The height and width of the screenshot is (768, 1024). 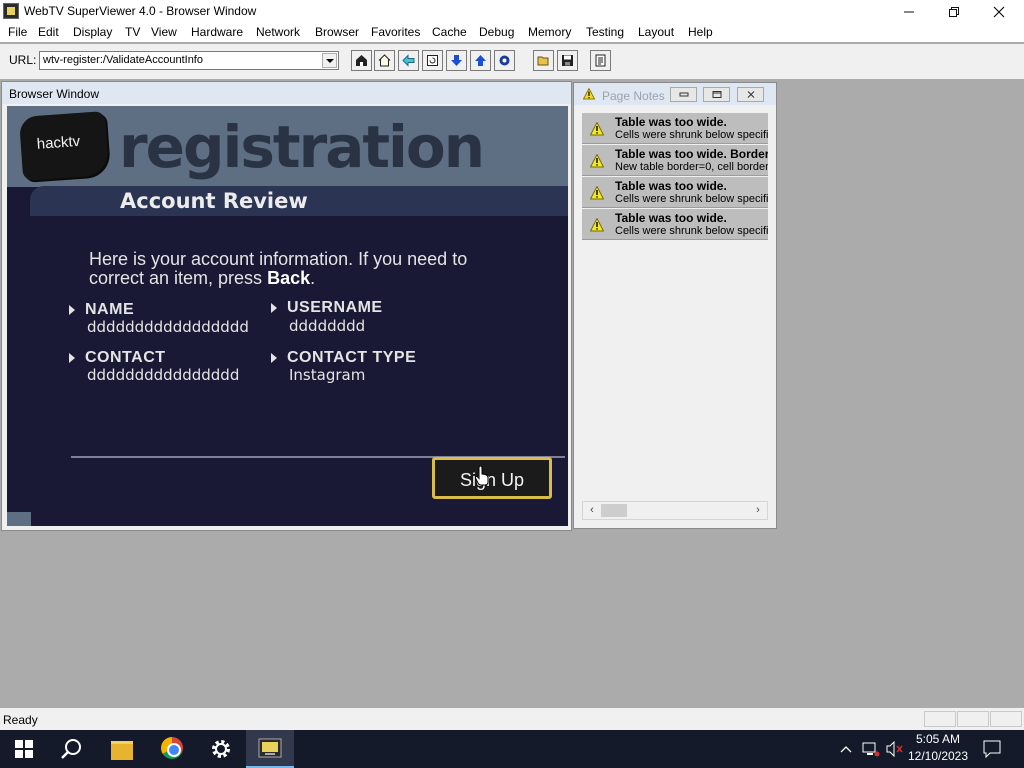 I want to click on app-icon, so click(x=11, y=11).